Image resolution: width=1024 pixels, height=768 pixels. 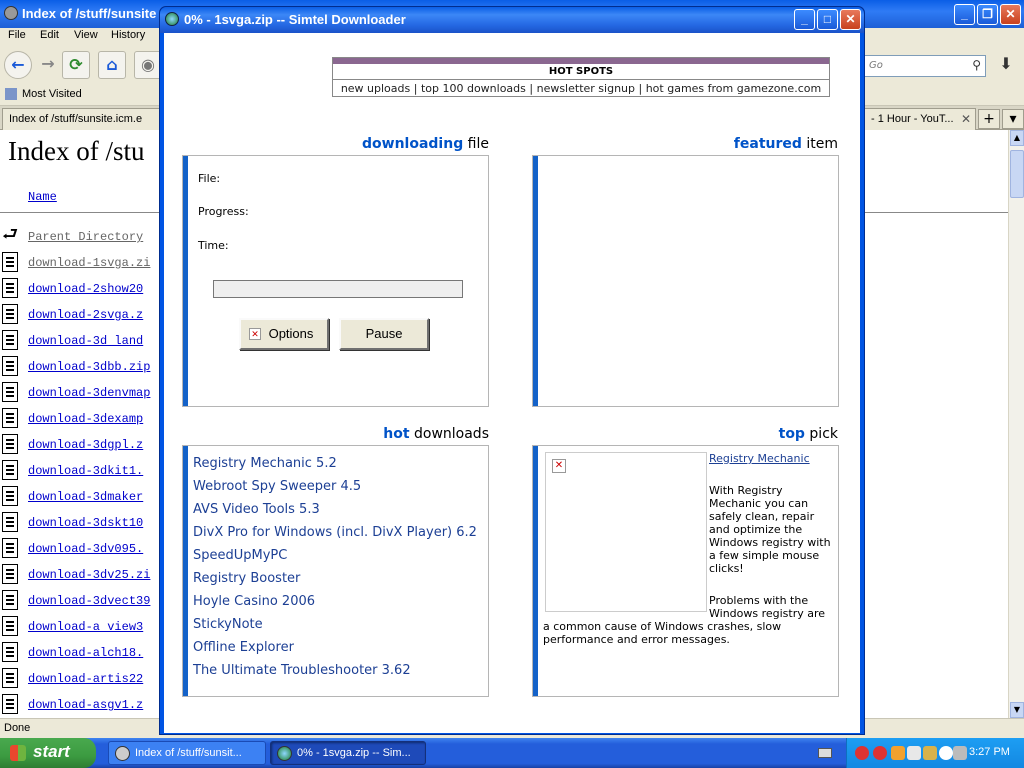 I want to click on site-identity-icon: ◉, so click(x=148, y=65).